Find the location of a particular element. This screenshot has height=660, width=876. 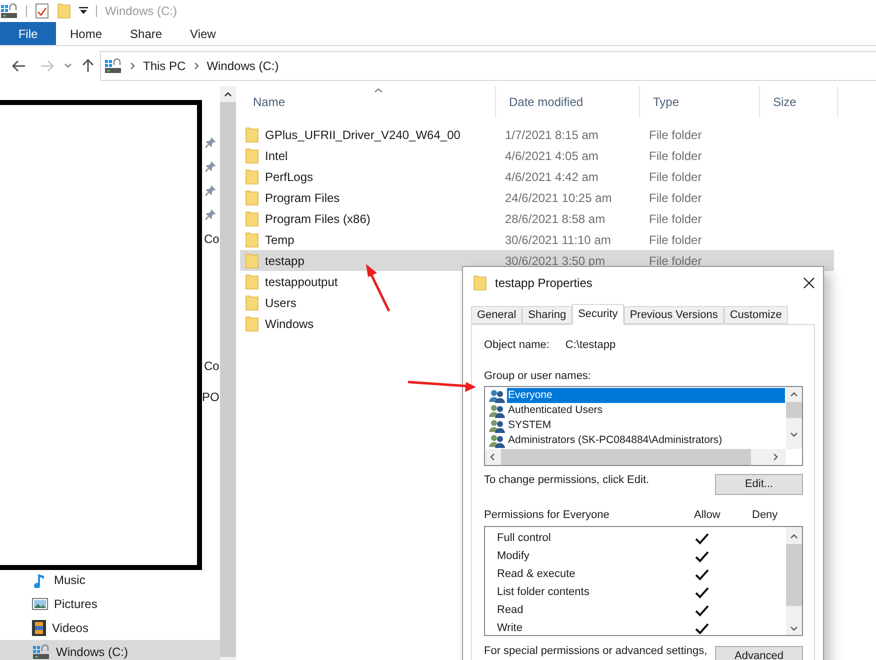

file-name: testapp is located at coordinates (284, 261).